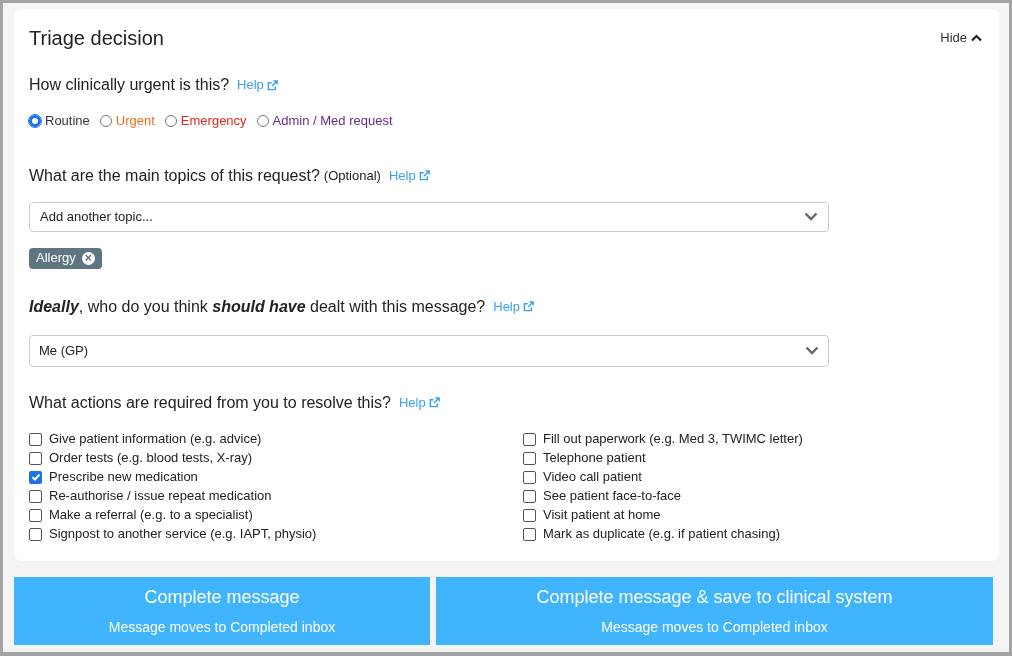 The image size is (1012, 656). What do you see at coordinates (594, 458) in the screenshot?
I see `checkbox-label: Telephone patient` at bounding box center [594, 458].